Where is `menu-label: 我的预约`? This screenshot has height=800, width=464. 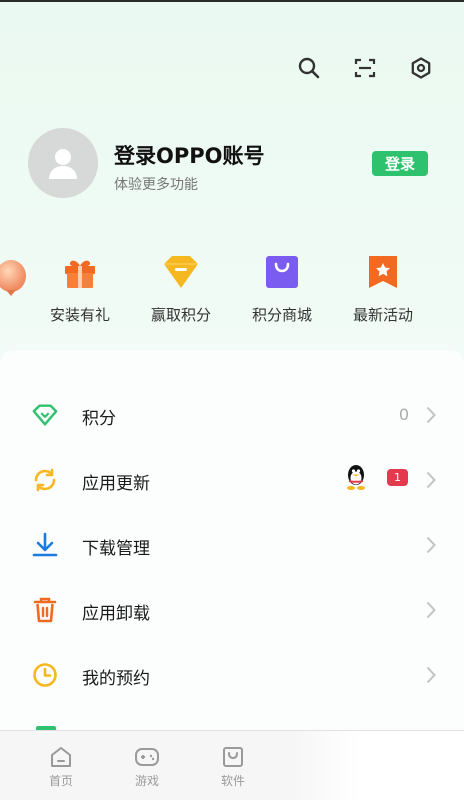
menu-label: 我的预约 is located at coordinates (116, 679).